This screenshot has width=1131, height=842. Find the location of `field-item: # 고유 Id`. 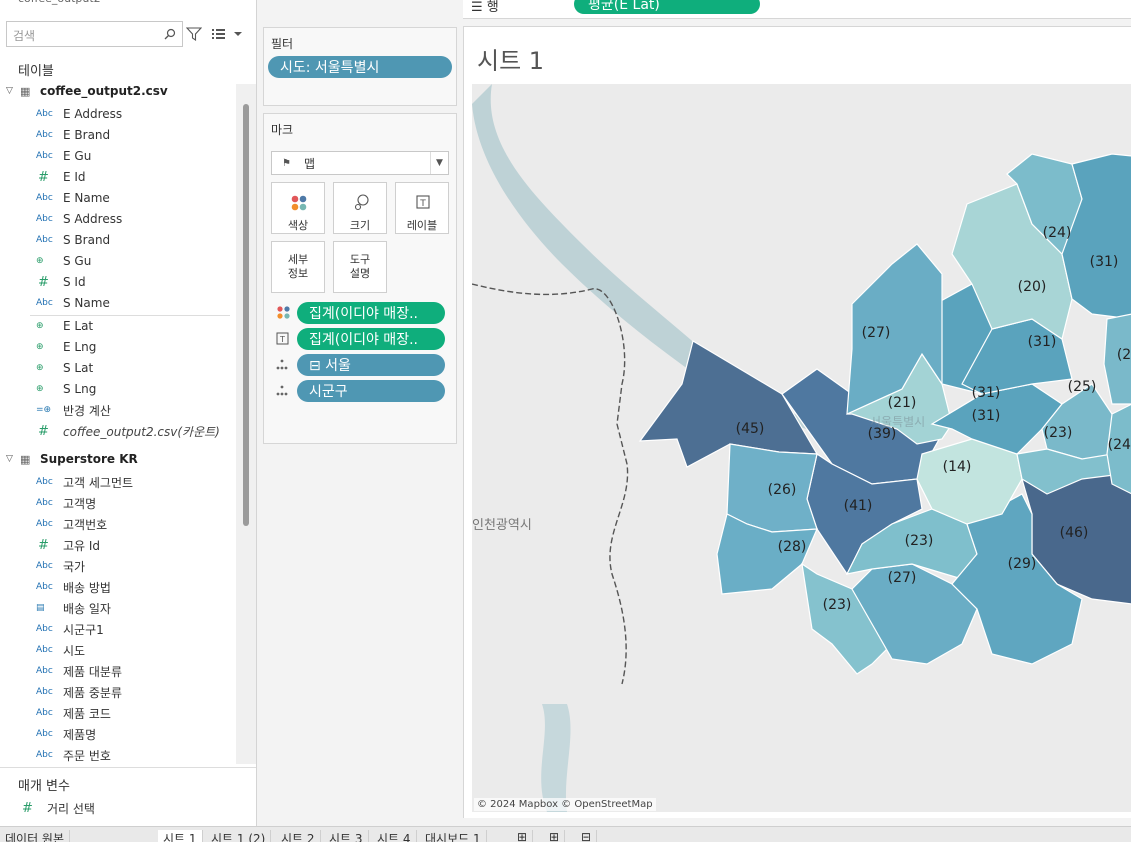

field-item: # 고유 Id is located at coordinates (68, 545).